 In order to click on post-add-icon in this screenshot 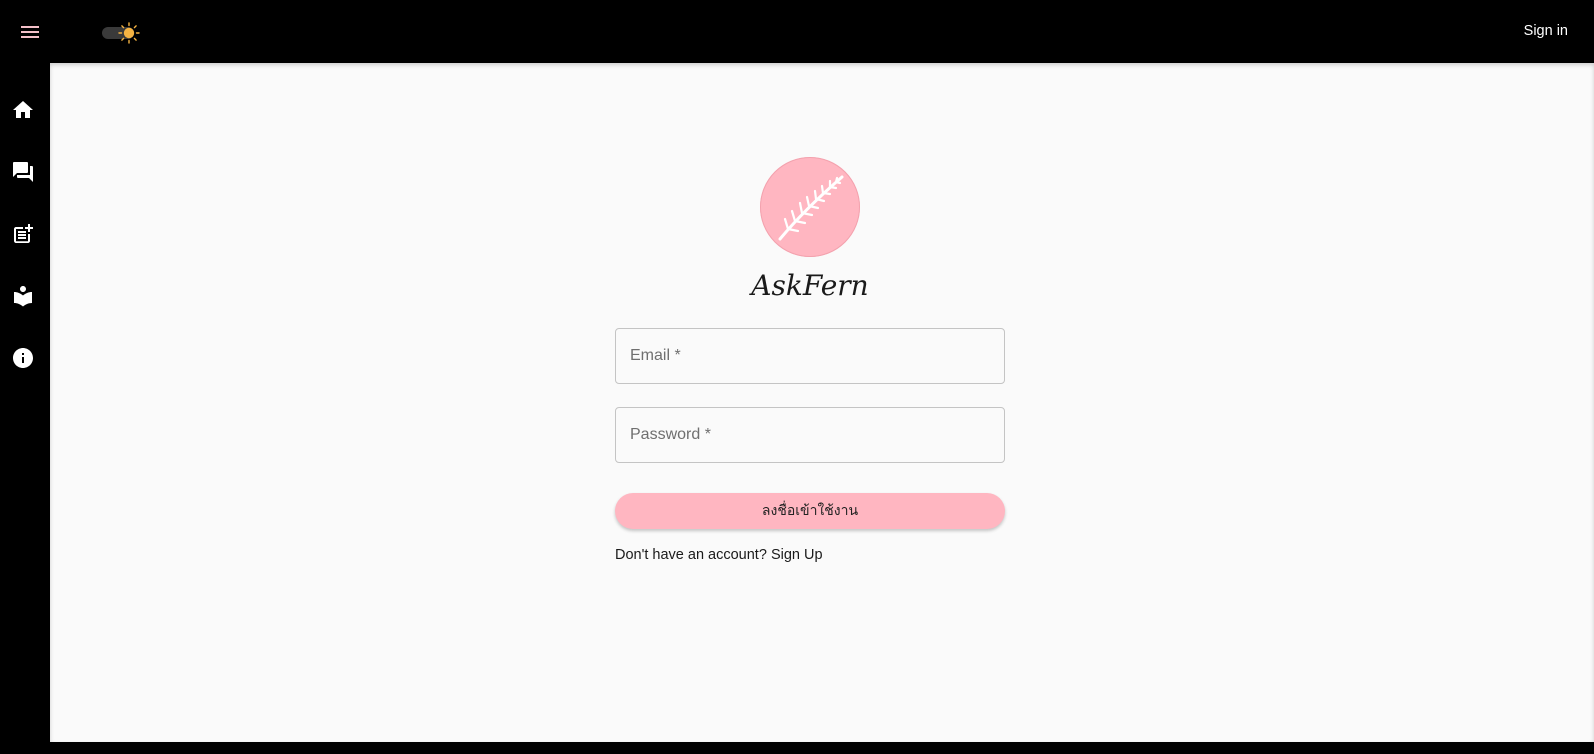, I will do `click(23, 234)`.